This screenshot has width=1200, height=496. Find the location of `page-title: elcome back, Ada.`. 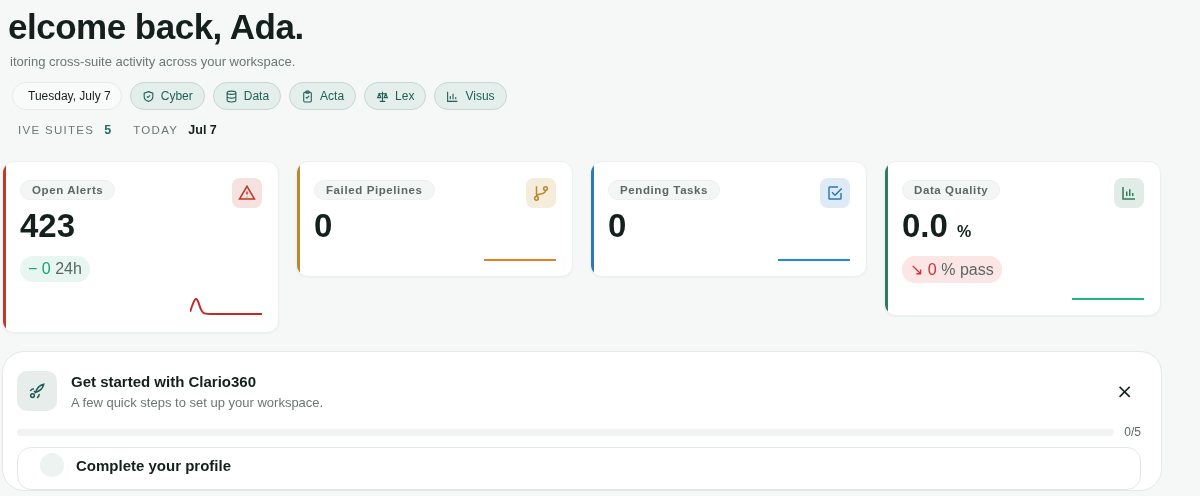

page-title: elcome back, Ada. is located at coordinates (156, 27).